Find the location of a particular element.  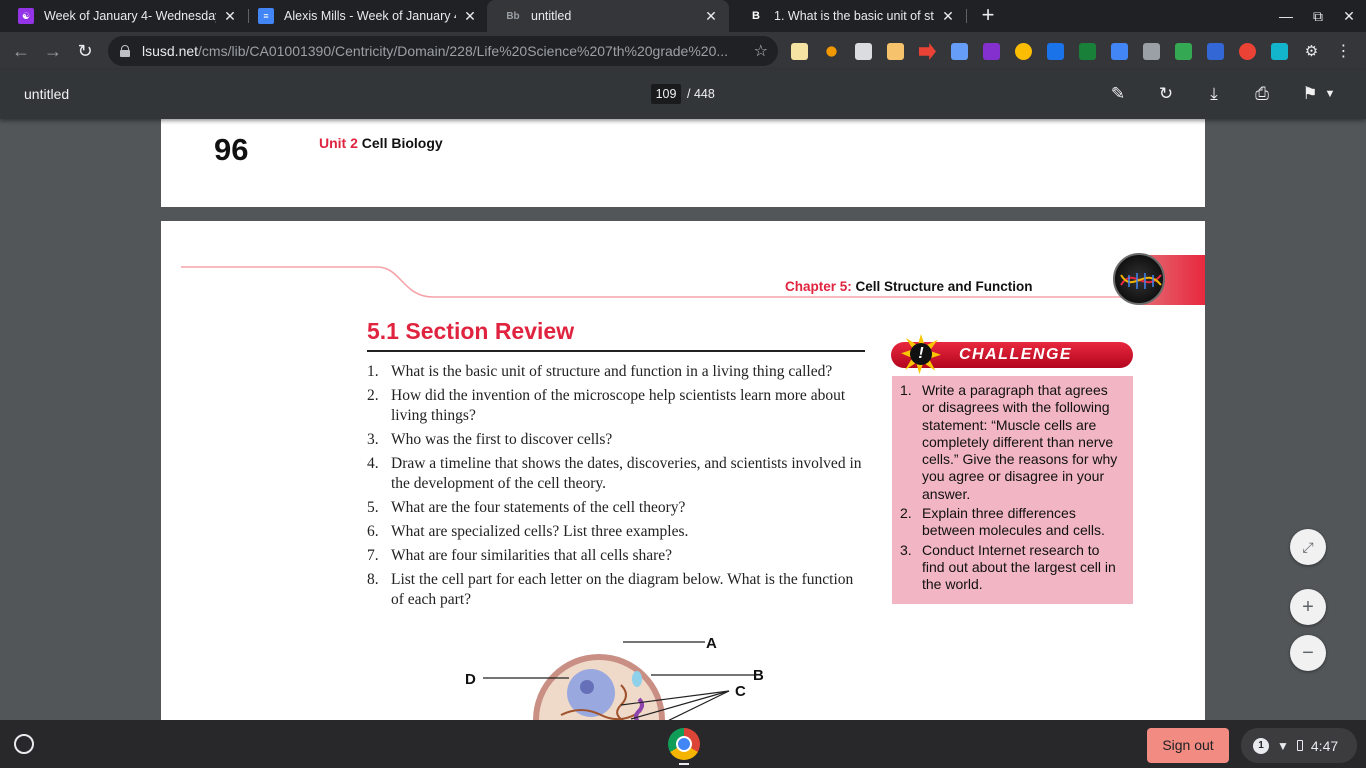

lock-icon is located at coordinates (125, 51).